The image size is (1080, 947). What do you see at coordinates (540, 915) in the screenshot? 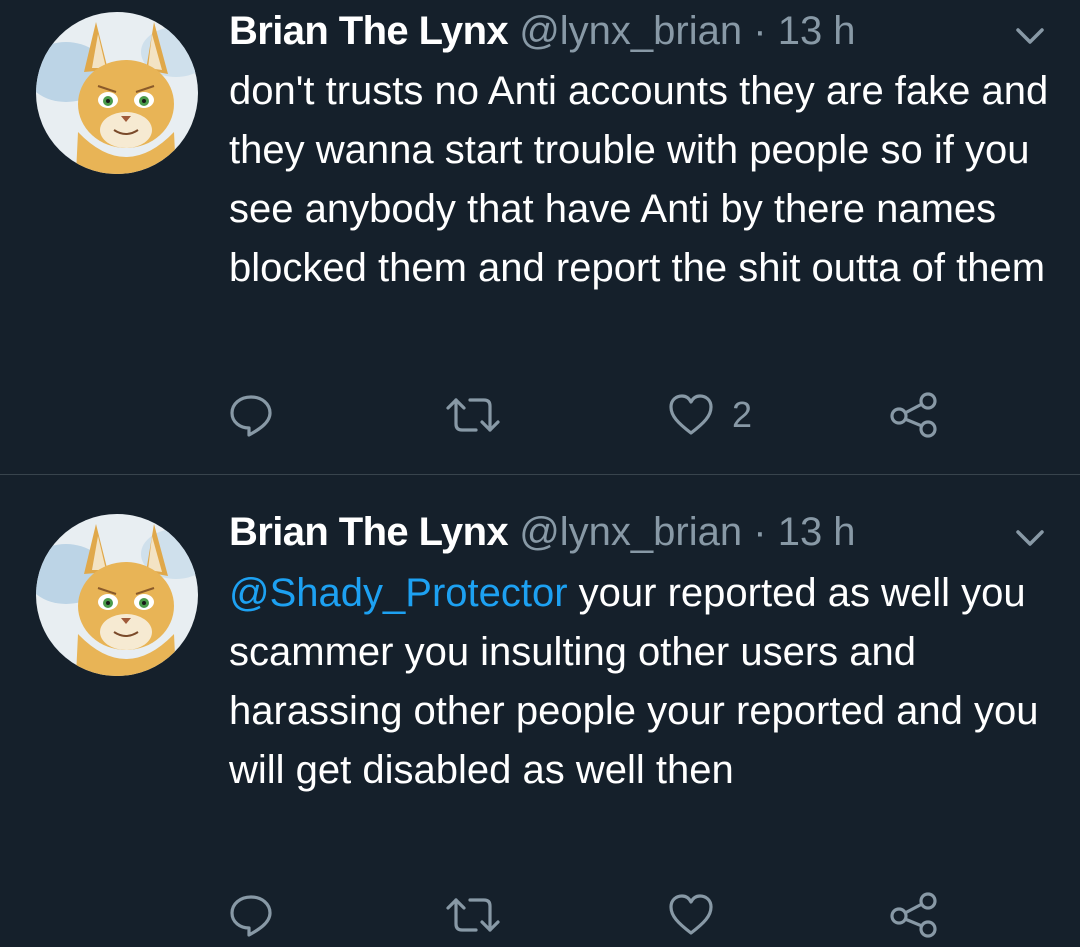
I see `tweet-actions` at bounding box center [540, 915].